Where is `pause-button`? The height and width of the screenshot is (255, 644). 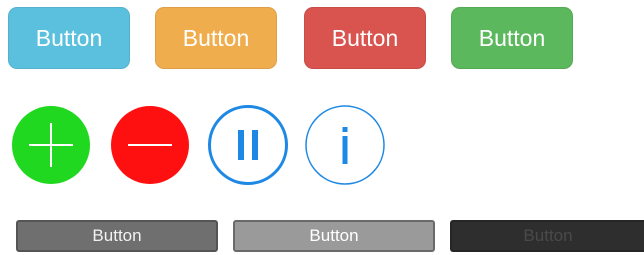 pause-button is located at coordinates (248, 145).